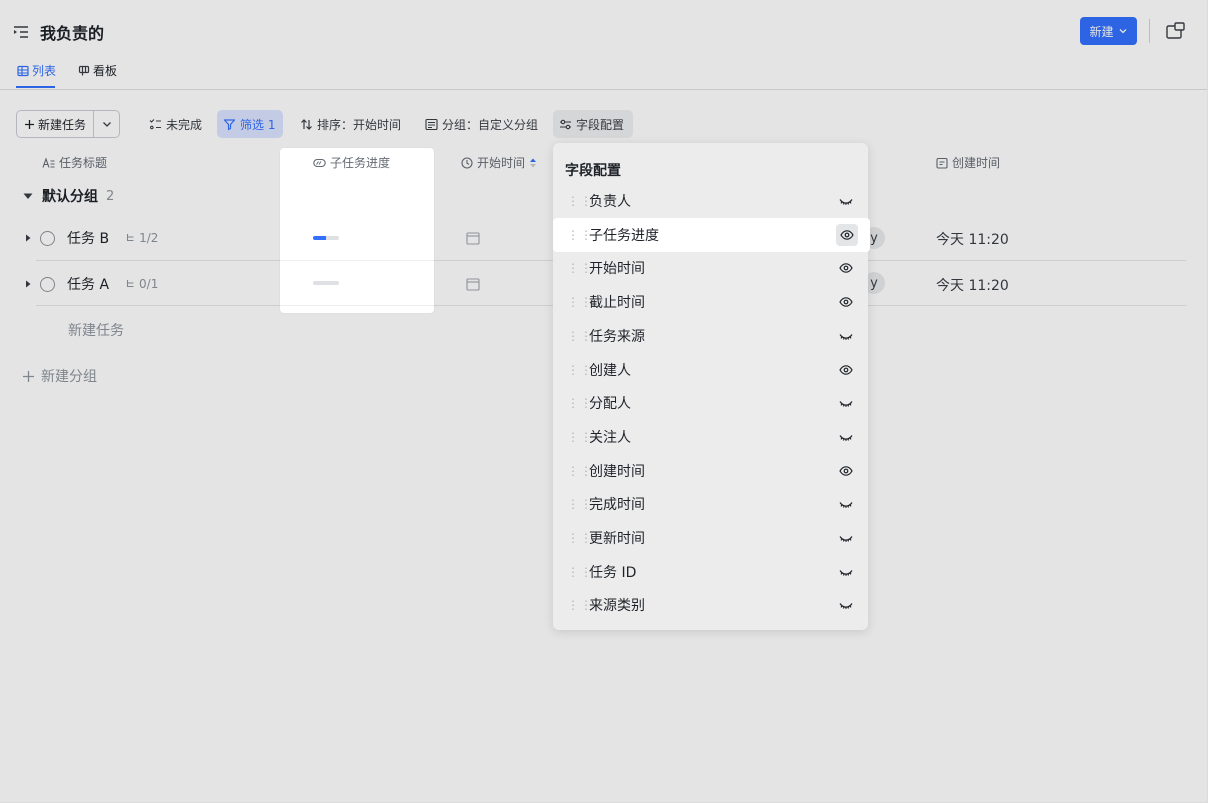 The image size is (1211, 804). I want to click on row-divider, so click(357, 260).